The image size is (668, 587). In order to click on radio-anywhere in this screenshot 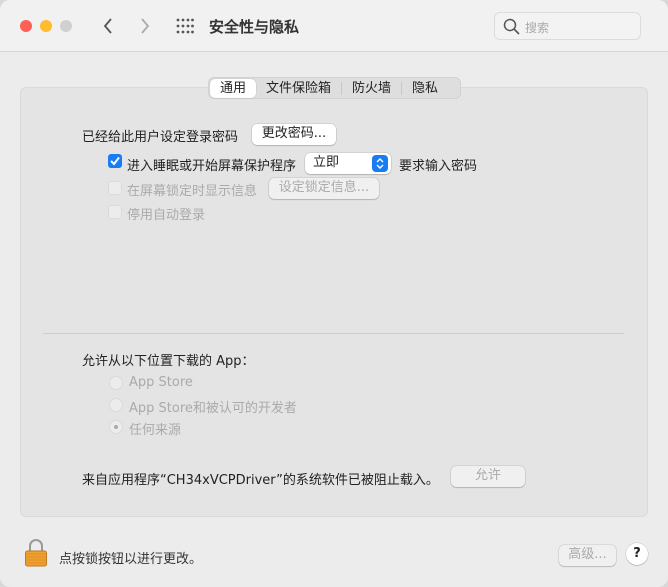, I will do `click(116, 427)`.